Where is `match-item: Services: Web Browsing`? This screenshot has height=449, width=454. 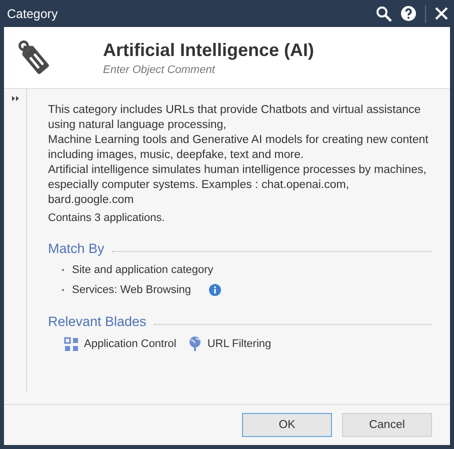
match-item: Services: Web Browsing is located at coordinates (132, 290).